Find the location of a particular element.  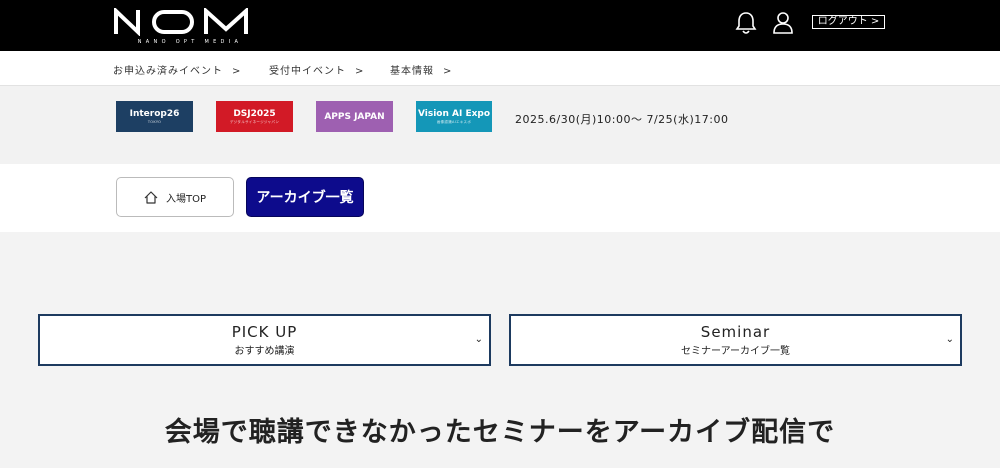

event-name: DSJ2025 is located at coordinates (254, 113).